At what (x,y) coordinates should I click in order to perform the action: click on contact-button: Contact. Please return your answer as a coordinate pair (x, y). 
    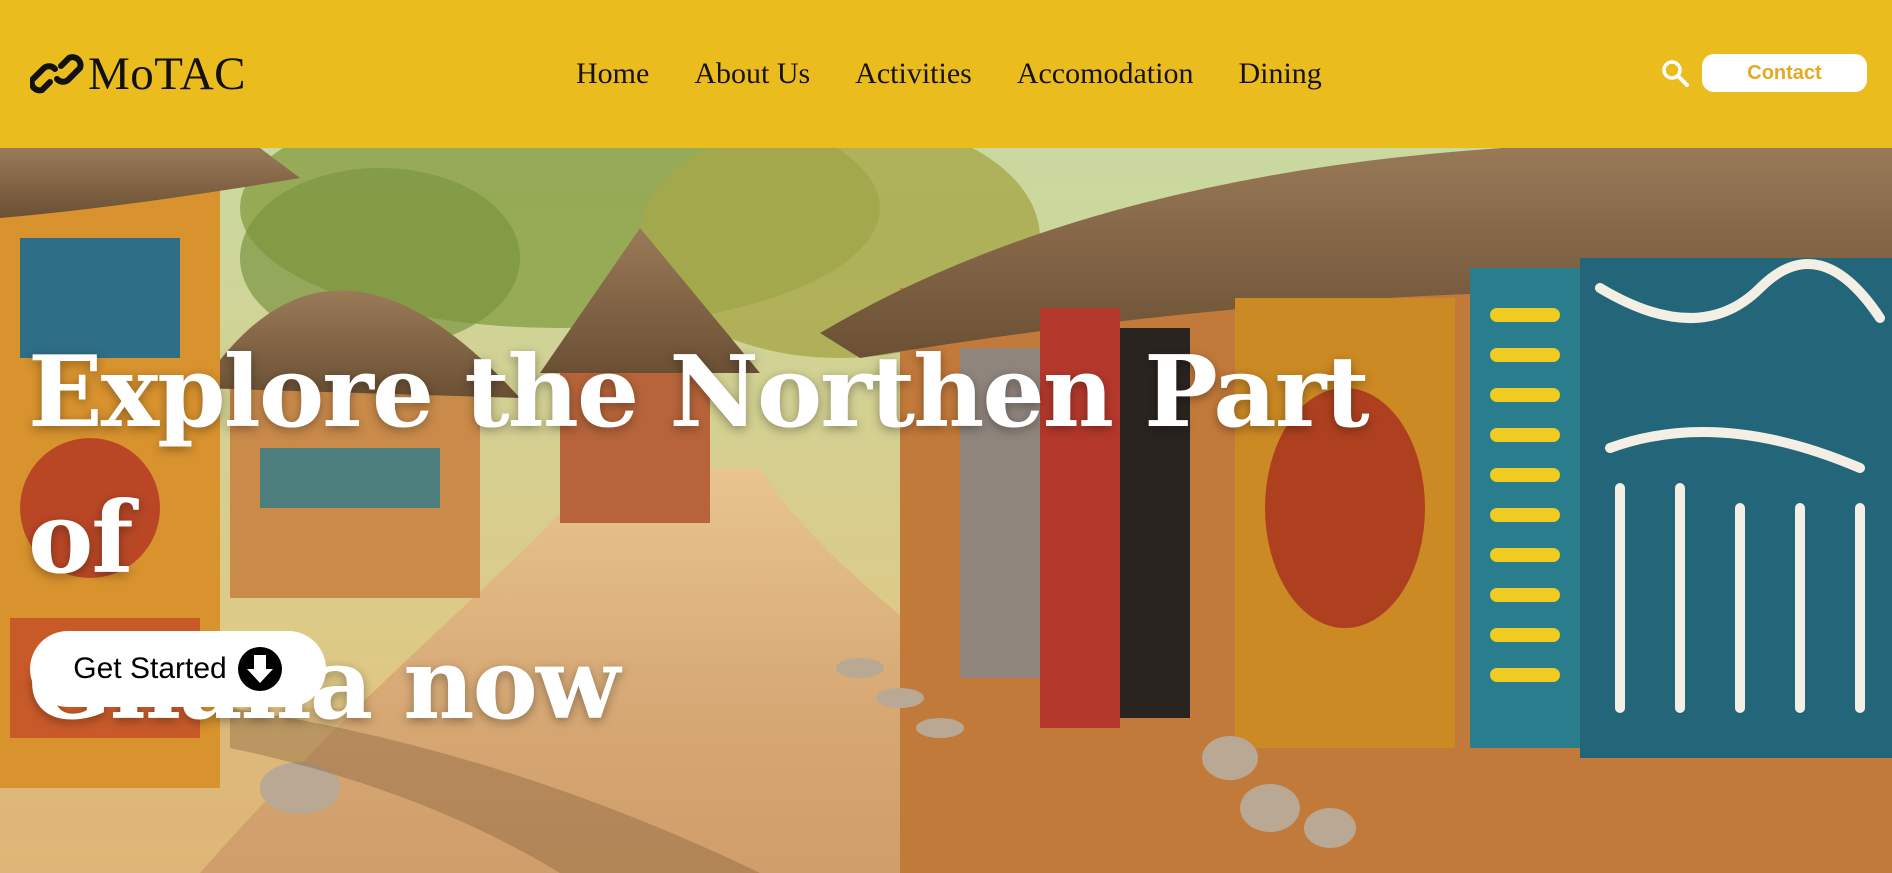
    Looking at the image, I should click on (1784, 73).